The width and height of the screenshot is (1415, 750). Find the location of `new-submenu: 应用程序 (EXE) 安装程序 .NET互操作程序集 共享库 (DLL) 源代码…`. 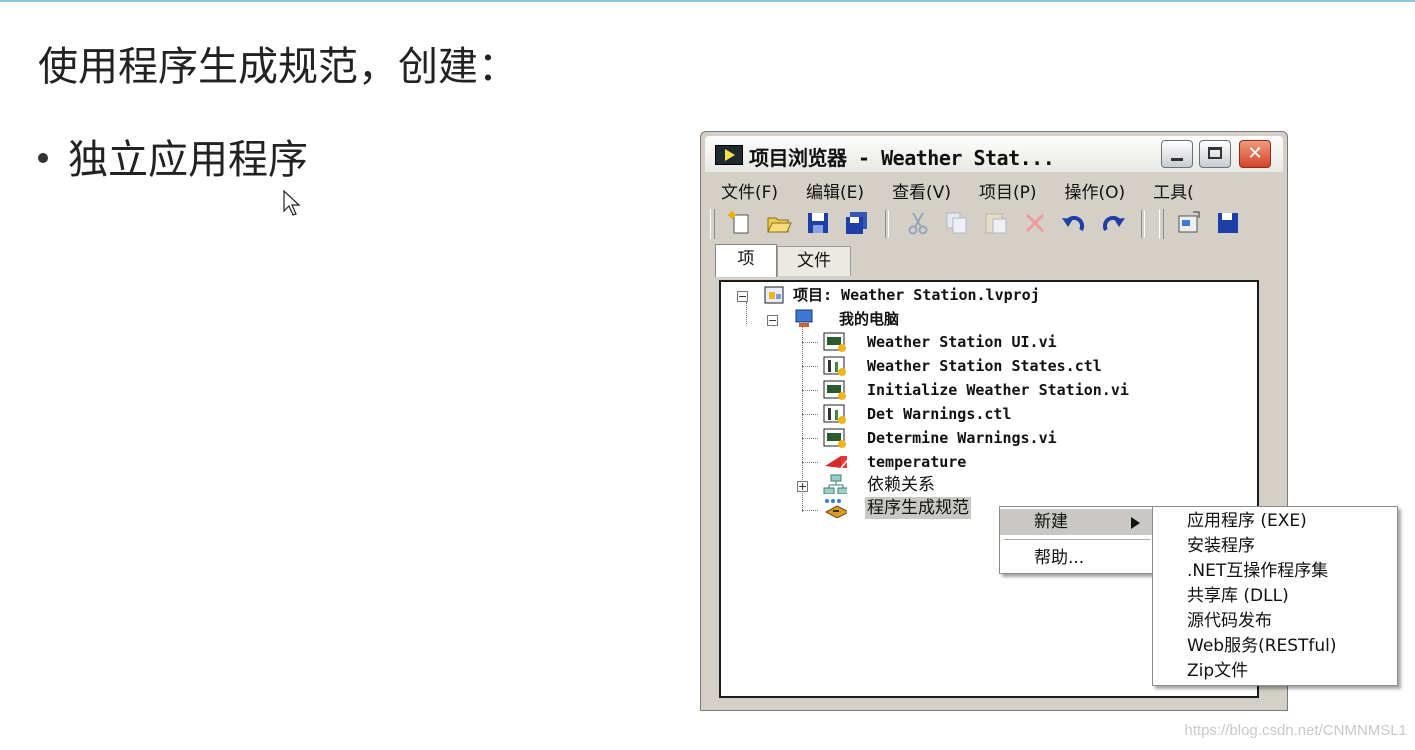

new-submenu: 应用程序 (EXE) 安装程序 .NET互操作程序集 共享库 (DLL) 源代码… is located at coordinates (1275, 596).